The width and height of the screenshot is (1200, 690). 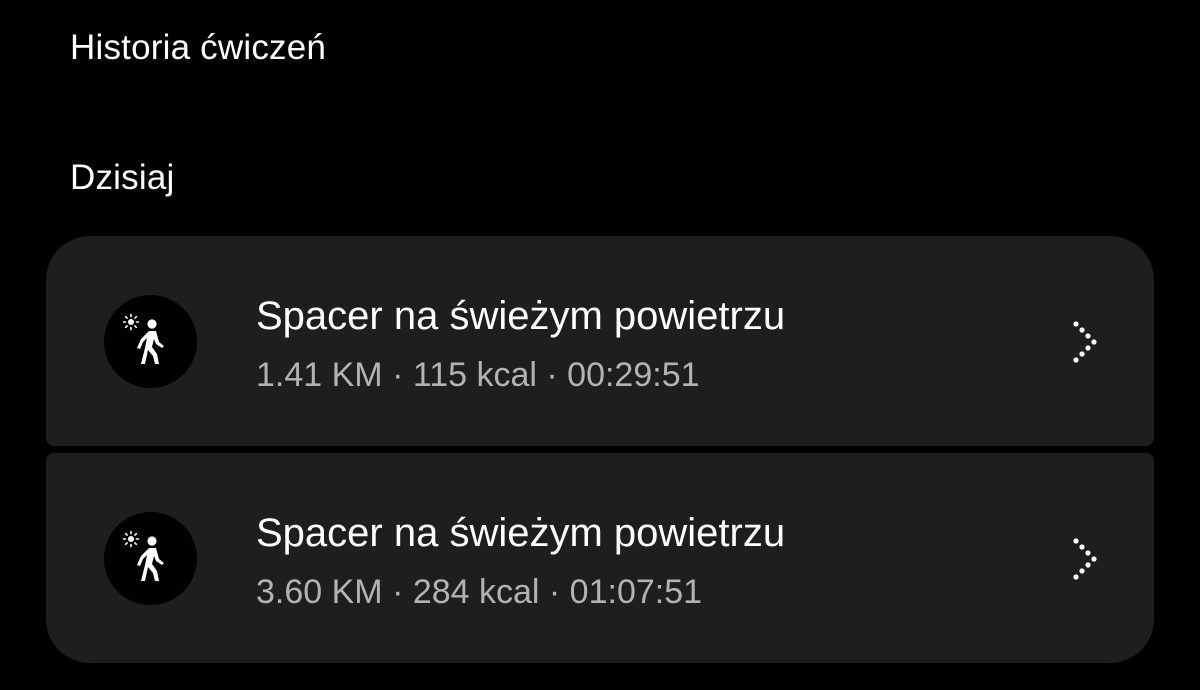 I want to click on workout-stats: 3.60 KM · 284 kcal · 01:07:51, so click(x=479, y=592).